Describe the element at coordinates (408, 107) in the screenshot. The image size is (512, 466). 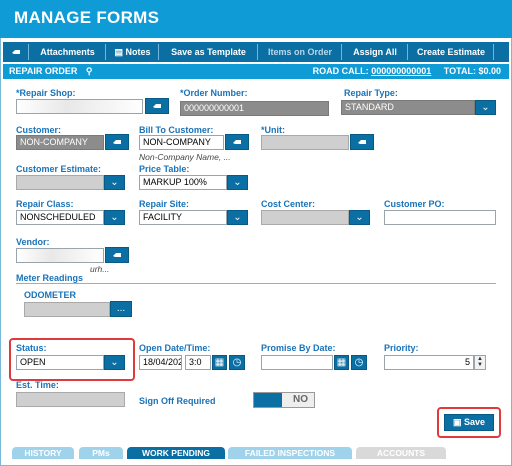
I see `repair-type-select: STANDARD` at that location.